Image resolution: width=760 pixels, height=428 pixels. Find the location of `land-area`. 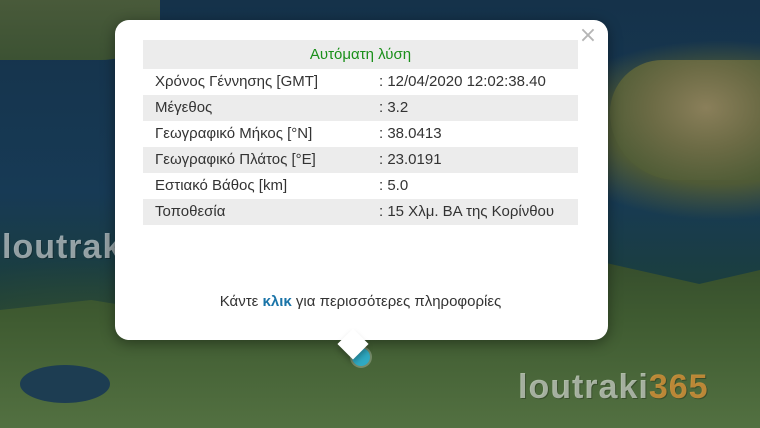

land-area is located at coordinates (685, 120).